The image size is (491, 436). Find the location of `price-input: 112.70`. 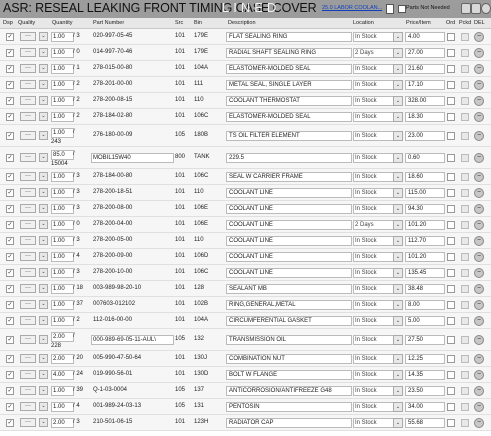

price-input: 112.70 is located at coordinates (425, 241).